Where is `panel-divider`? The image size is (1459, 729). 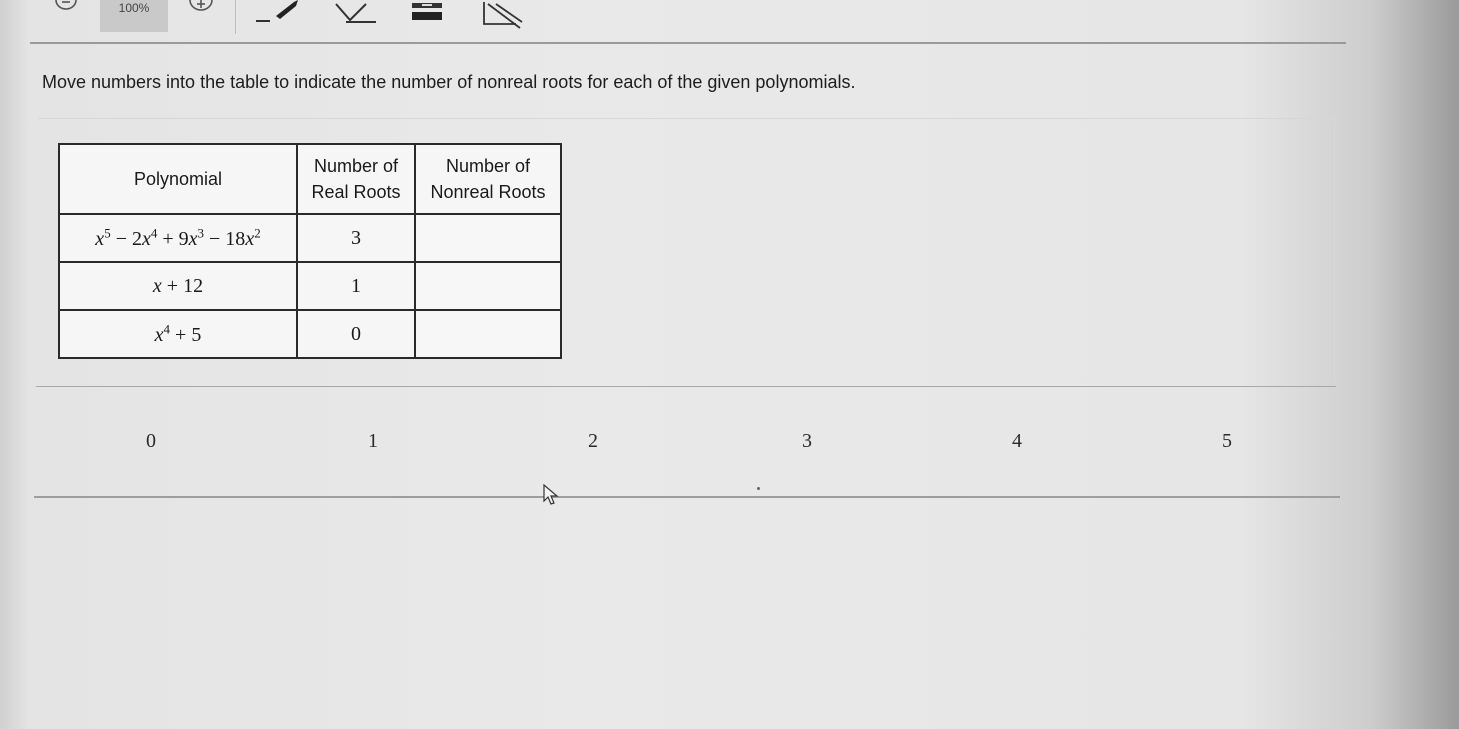
panel-divider is located at coordinates (686, 386).